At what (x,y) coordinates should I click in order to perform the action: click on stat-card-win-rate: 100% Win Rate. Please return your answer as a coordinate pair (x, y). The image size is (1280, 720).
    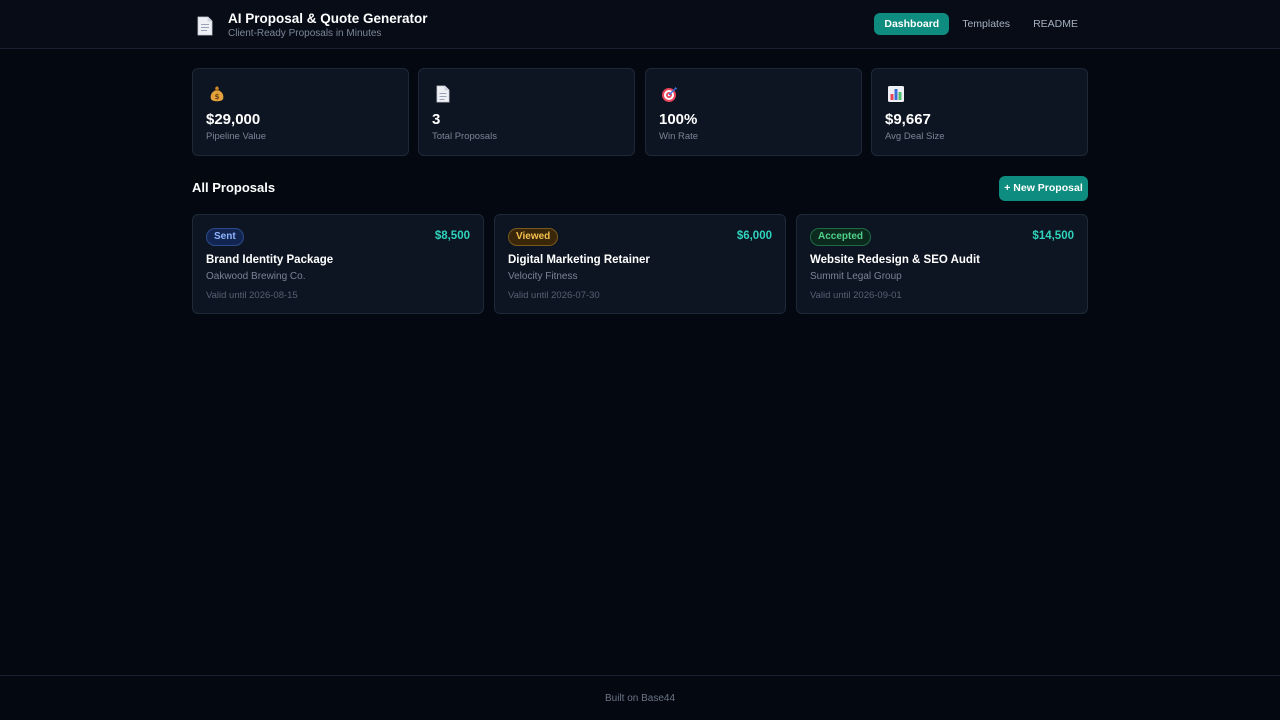
    Looking at the image, I should click on (753, 112).